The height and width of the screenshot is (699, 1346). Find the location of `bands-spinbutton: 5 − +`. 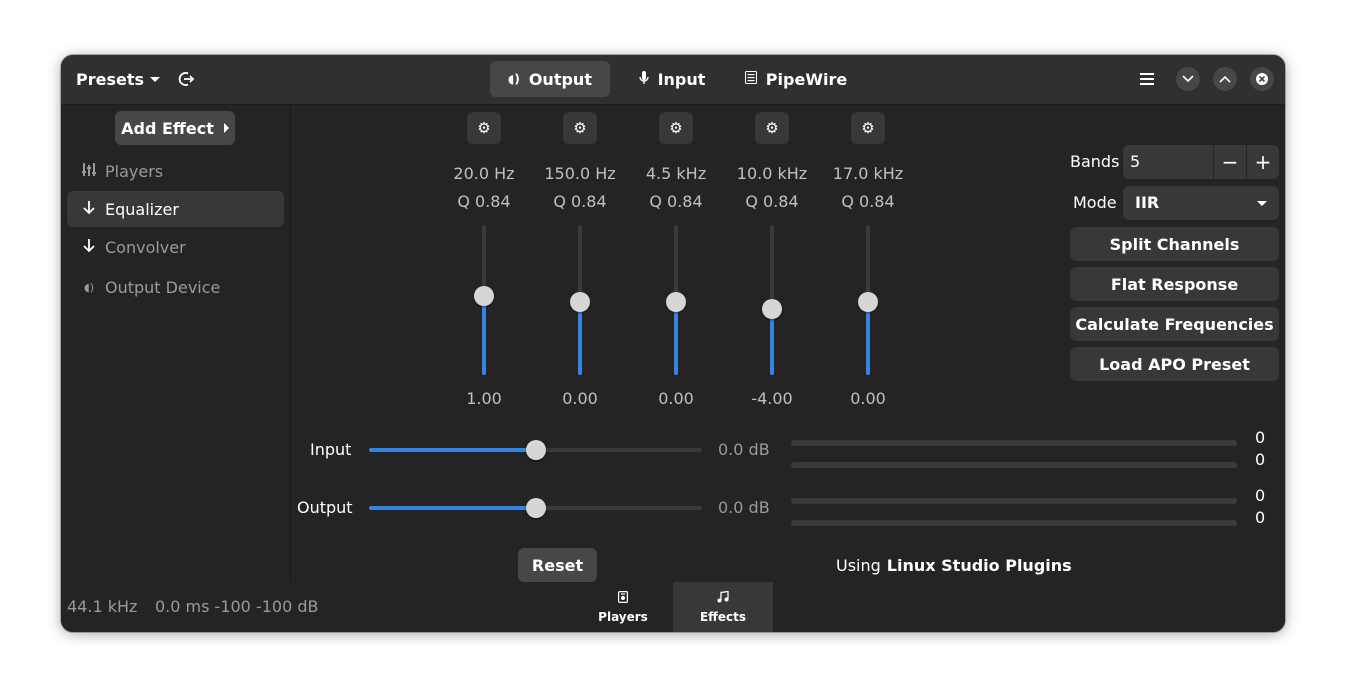

bands-spinbutton: 5 − + is located at coordinates (1201, 162).